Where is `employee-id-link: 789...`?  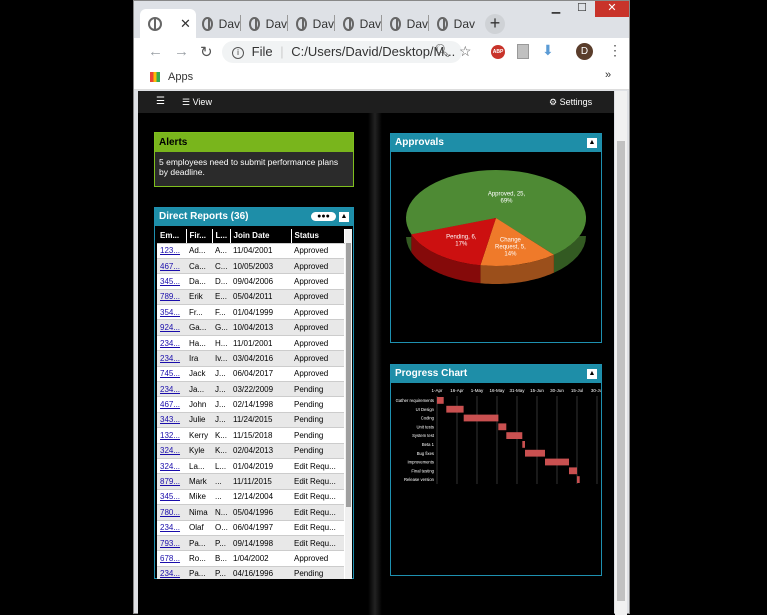 employee-id-link: 789... is located at coordinates (170, 296).